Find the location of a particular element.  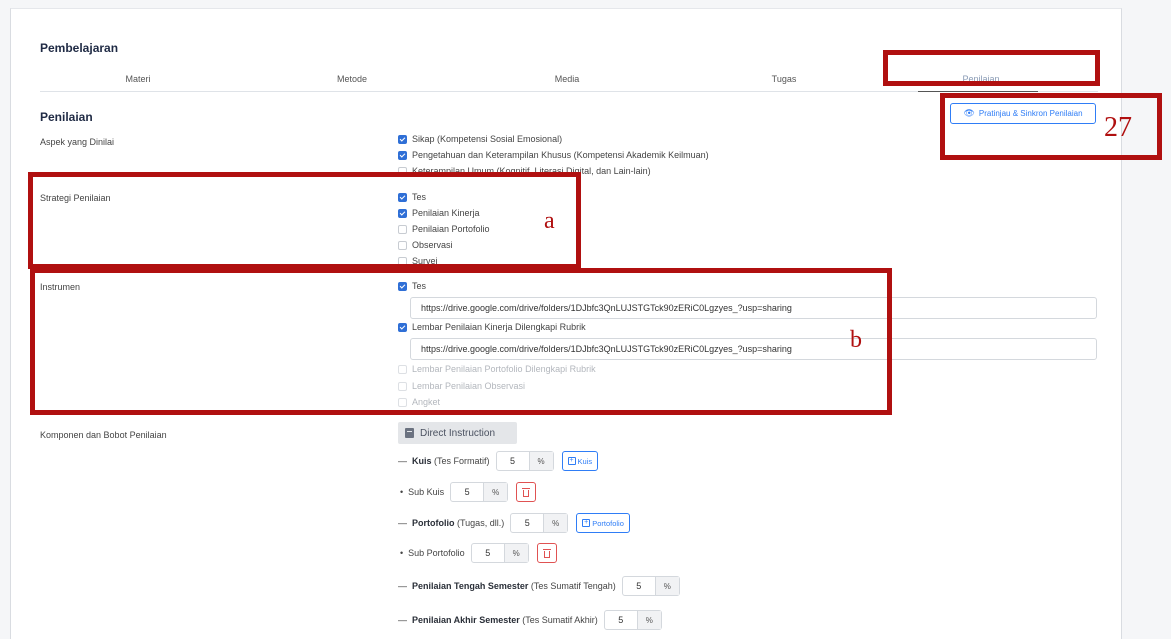

book-icon is located at coordinates (409, 433).